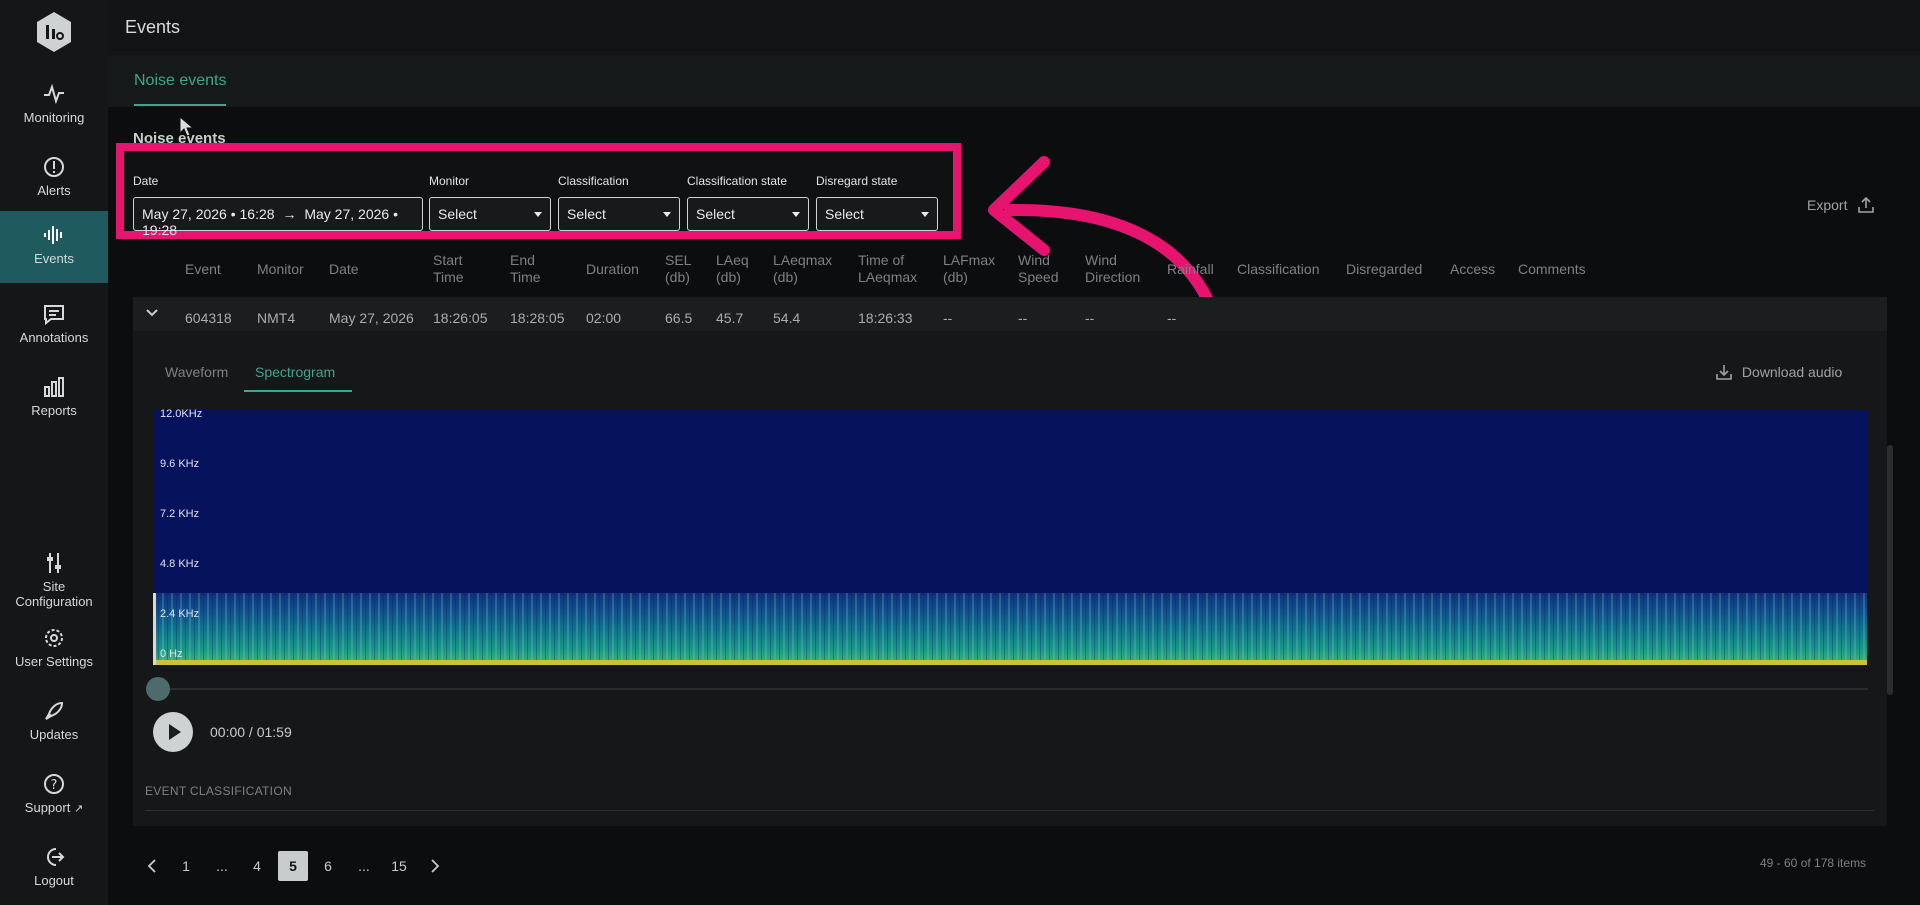 The width and height of the screenshot is (1920, 905). Describe the element at coordinates (152, 866) in the screenshot. I see `chevron-left-icon` at that location.